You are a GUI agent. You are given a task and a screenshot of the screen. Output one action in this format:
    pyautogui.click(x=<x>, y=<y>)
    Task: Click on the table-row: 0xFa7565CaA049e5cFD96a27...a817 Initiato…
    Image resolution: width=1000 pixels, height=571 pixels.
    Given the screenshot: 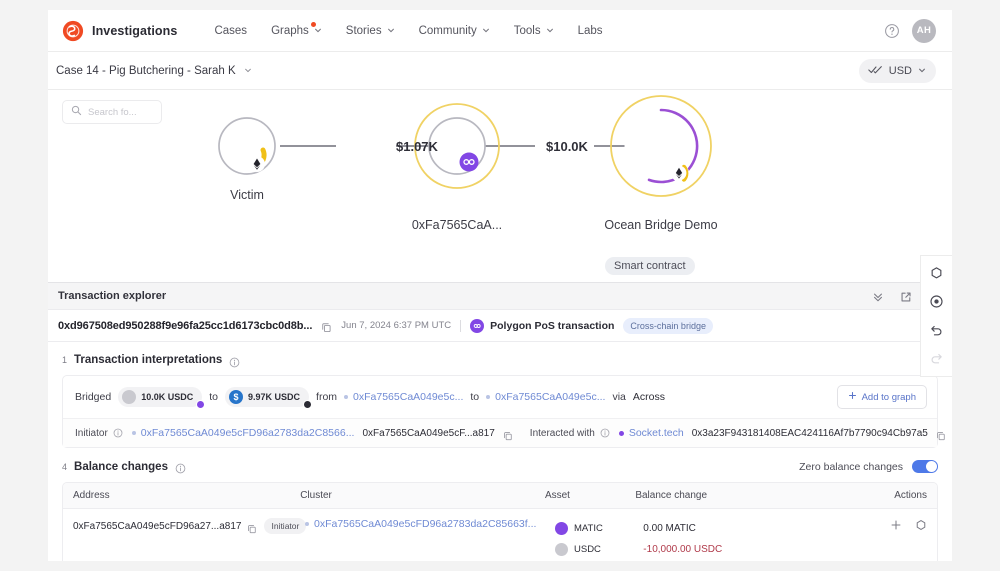 What is the action you would take?
    pyautogui.click(x=500, y=535)
    